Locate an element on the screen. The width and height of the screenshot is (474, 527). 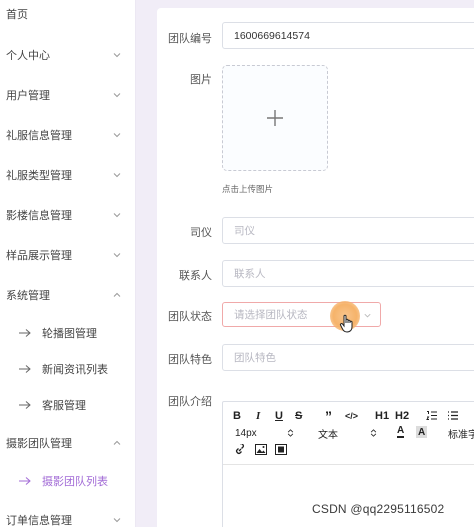
sidebar-subitem-photo-team-list: 摄影团队列表 is located at coordinates (68, 481).